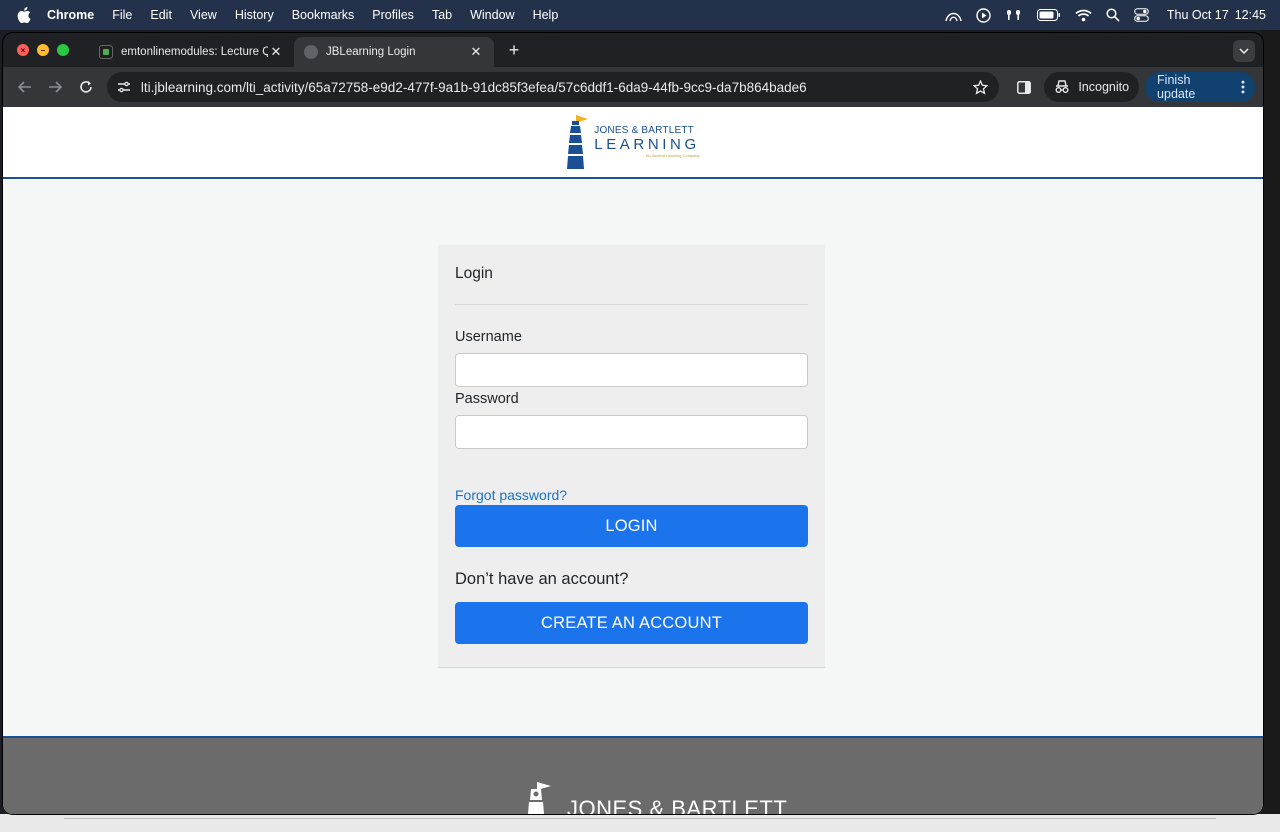 This screenshot has width=1280, height=832. Describe the element at coordinates (203, 15) in the screenshot. I see `menu-view: View` at that location.